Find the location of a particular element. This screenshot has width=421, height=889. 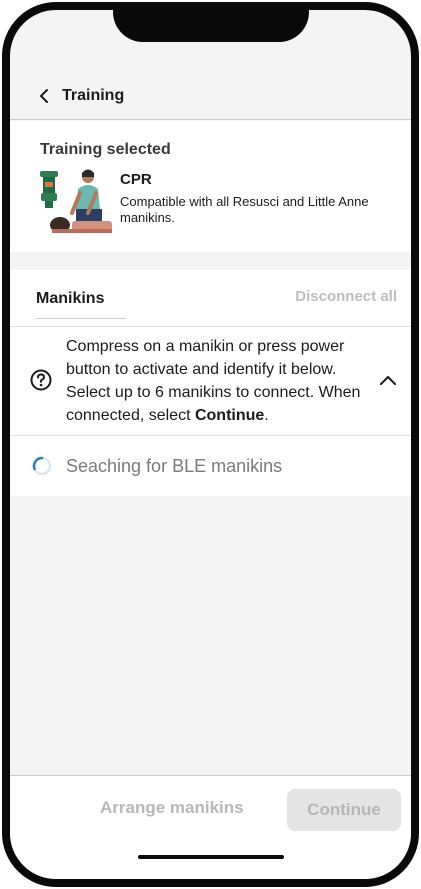

chevron-left-icon is located at coordinates (44, 96).